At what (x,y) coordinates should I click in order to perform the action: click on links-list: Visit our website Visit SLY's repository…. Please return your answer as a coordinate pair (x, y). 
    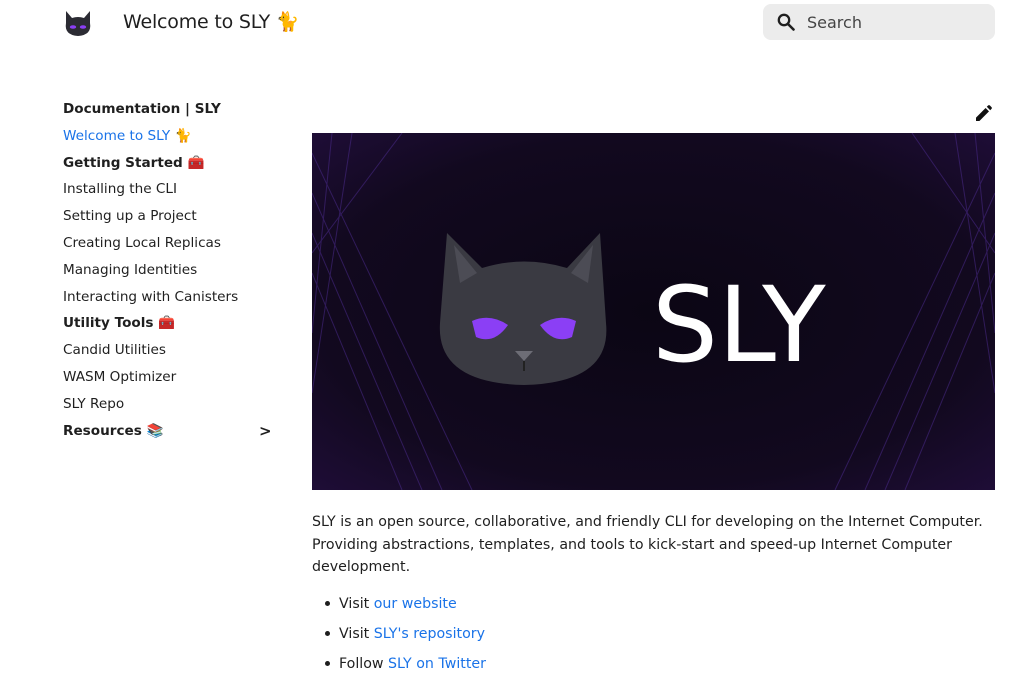
    Looking at the image, I should click on (653, 638).